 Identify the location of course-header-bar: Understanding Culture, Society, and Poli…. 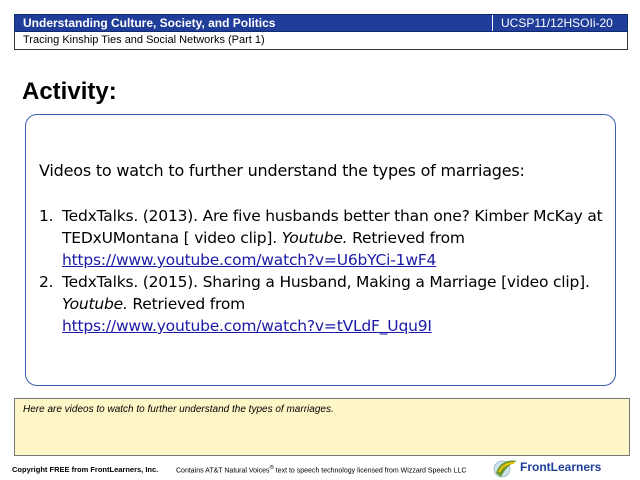
(321, 23).